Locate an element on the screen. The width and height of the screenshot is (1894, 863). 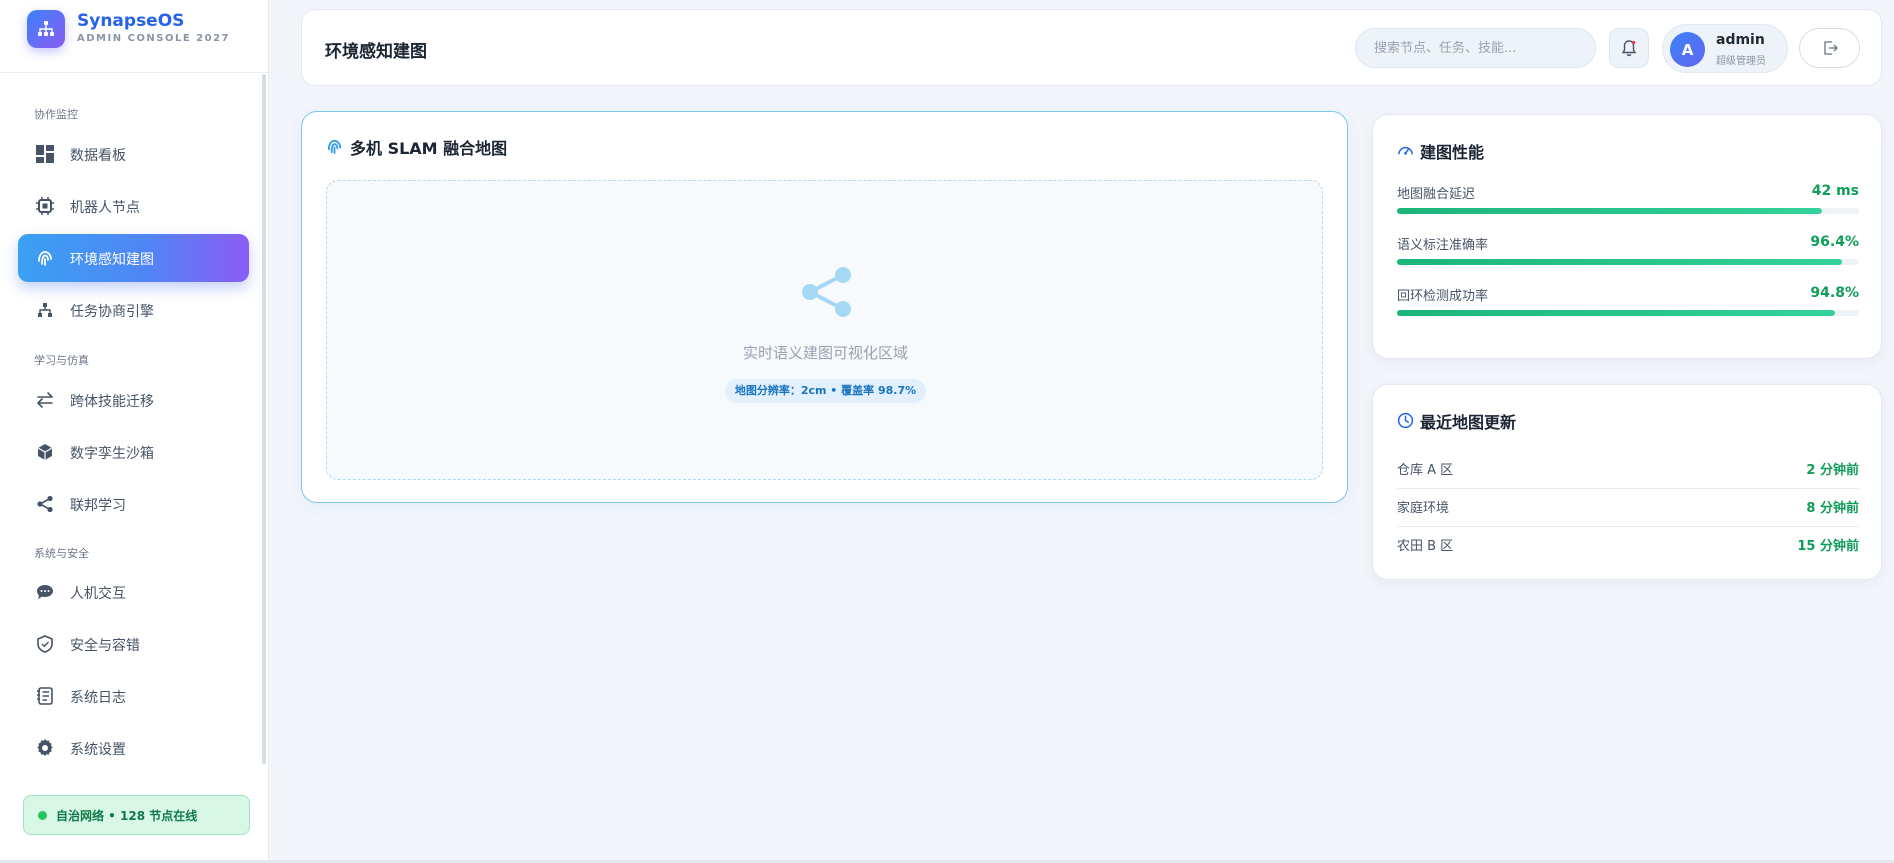
sidebar-item-digital-twin: 数字孪生沙箱 is located at coordinates (133, 452).